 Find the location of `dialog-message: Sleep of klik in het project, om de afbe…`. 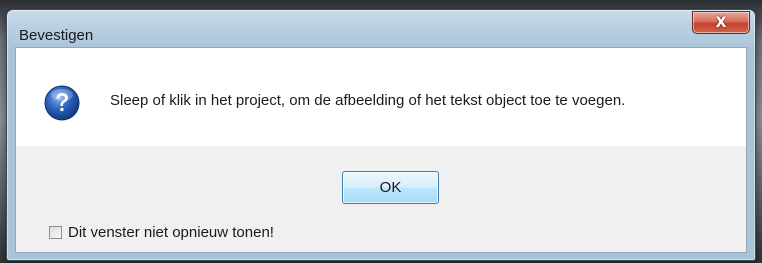

dialog-message: Sleep of klik in het project, om de afbe… is located at coordinates (368, 100).